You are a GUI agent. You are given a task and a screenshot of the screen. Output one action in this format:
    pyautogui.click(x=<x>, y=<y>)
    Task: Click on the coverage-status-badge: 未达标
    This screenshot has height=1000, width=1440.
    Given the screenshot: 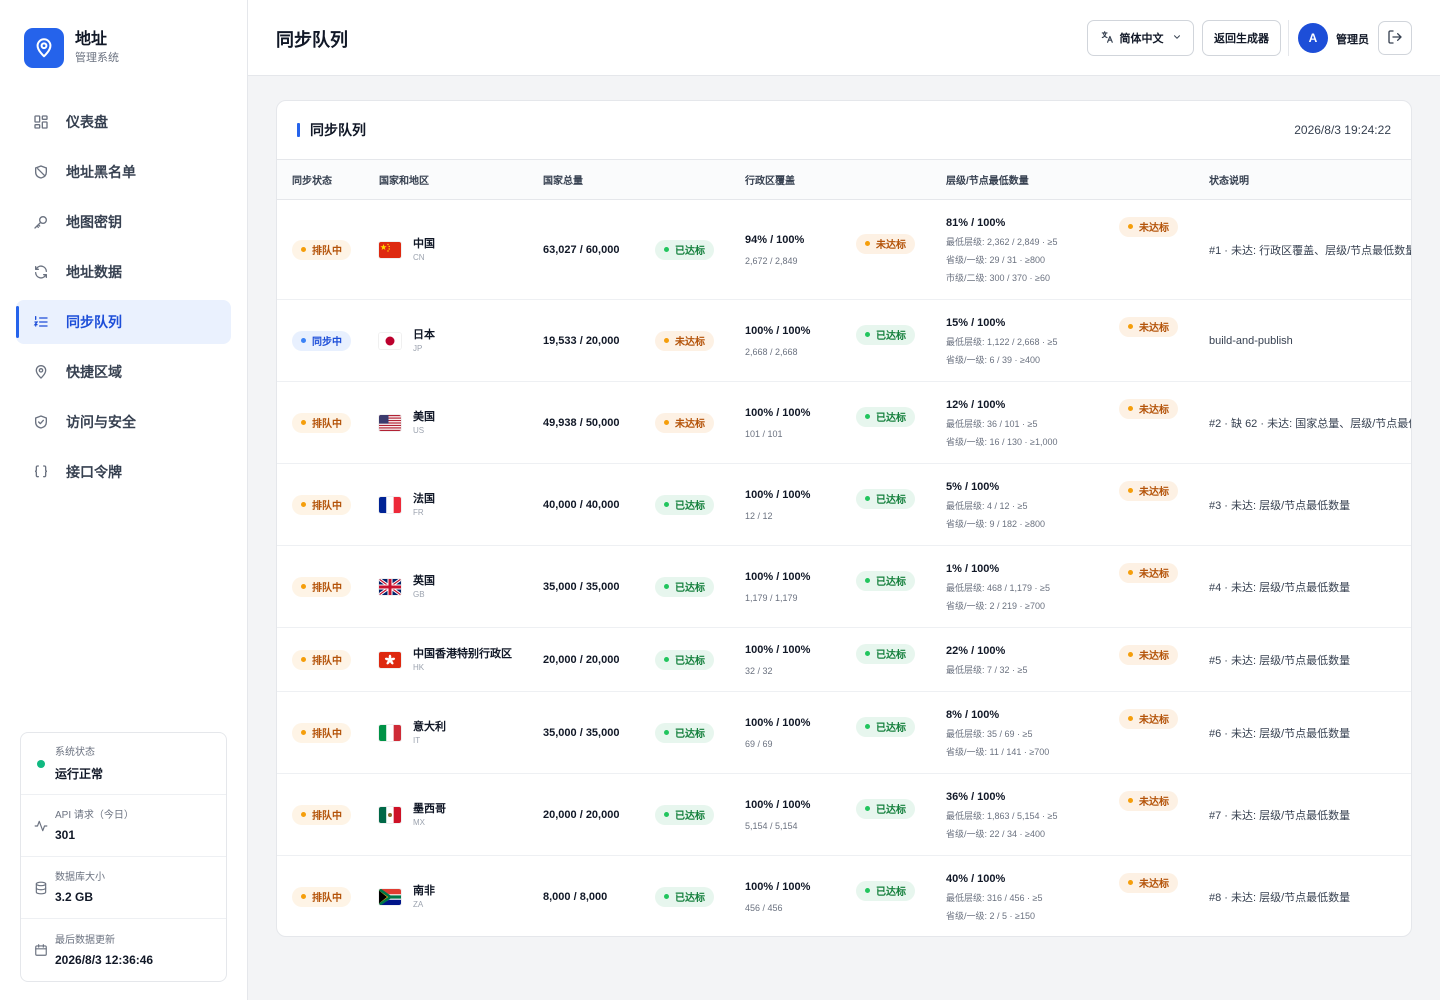 What is the action you would take?
    pyautogui.click(x=885, y=243)
    